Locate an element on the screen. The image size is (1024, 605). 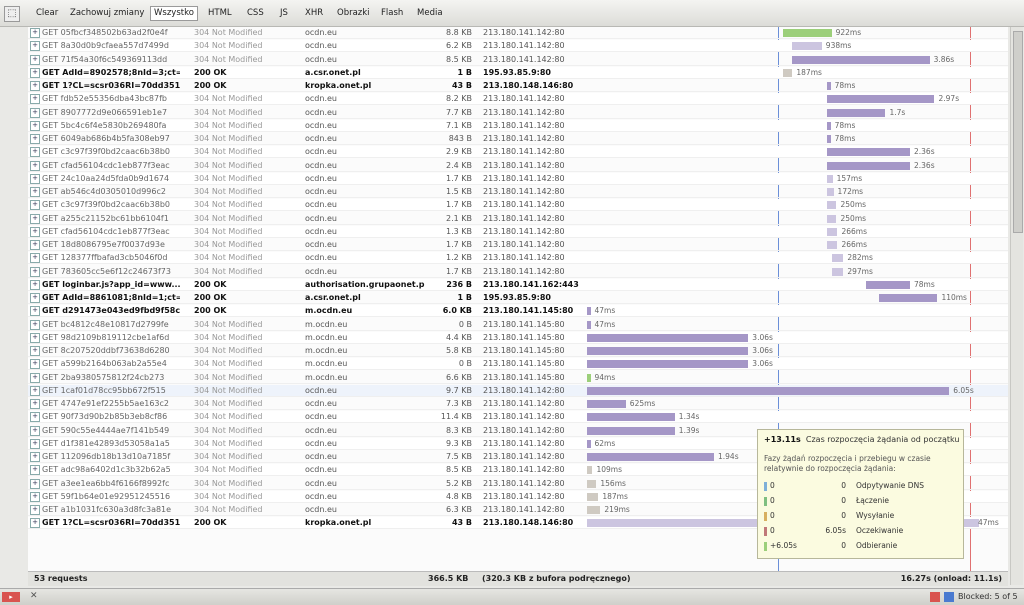
filter-button-xhr: XHR is located at coordinates (314, 13).